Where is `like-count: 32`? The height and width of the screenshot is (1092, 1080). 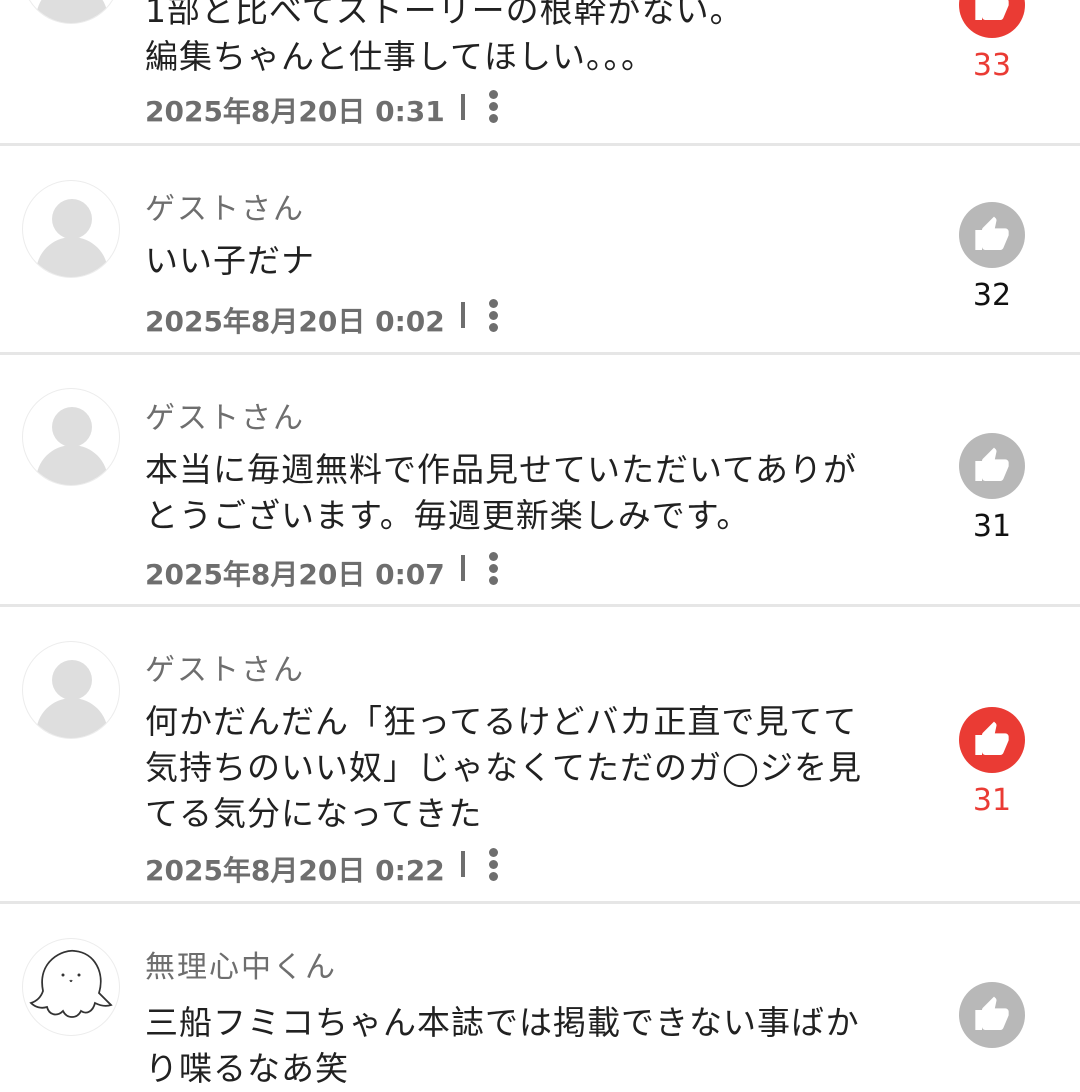
like-count: 32 is located at coordinates (992, 295).